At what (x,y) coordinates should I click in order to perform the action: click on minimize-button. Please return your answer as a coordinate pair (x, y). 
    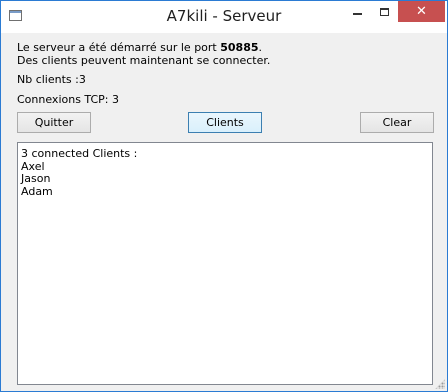
    Looking at the image, I should click on (357, 11).